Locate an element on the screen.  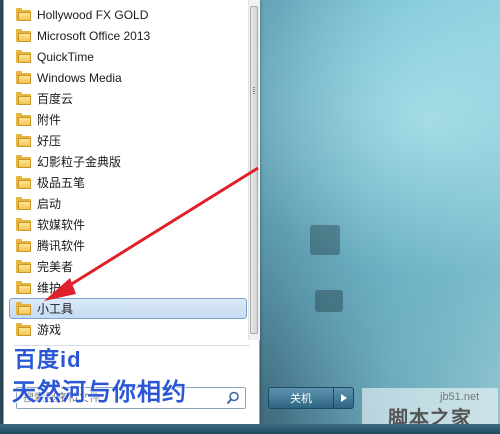
program-label: Windows Media is located at coordinates (79, 77).